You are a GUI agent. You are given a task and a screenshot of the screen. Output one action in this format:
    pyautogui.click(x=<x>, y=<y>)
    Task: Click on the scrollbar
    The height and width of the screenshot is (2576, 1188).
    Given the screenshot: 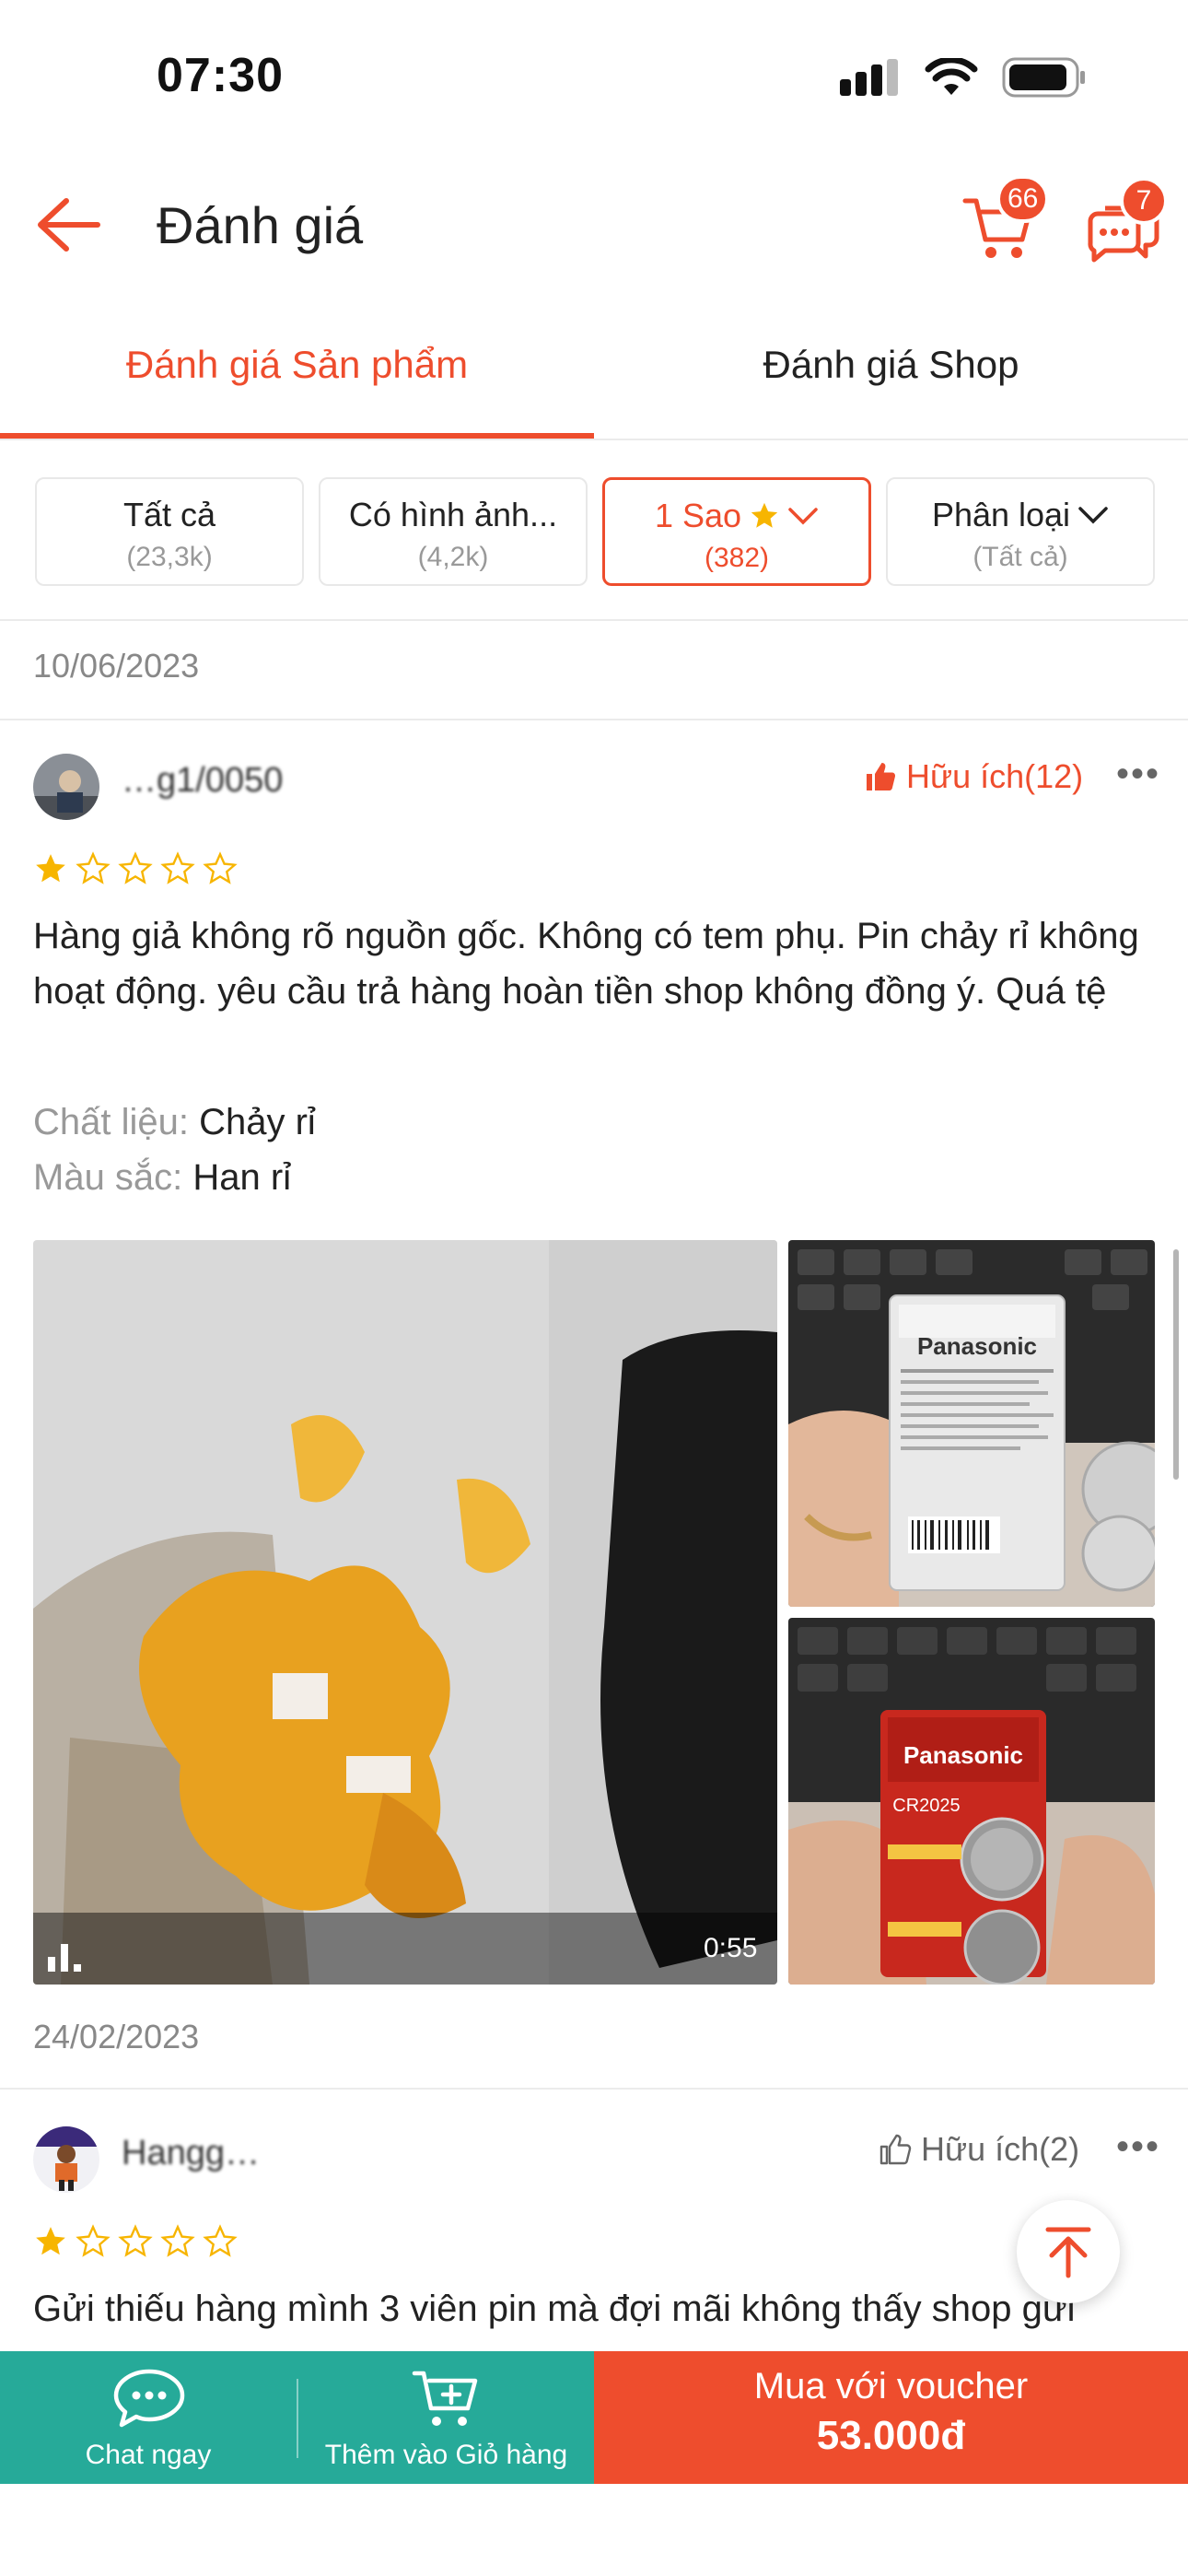 What is the action you would take?
    pyautogui.click(x=1176, y=1364)
    